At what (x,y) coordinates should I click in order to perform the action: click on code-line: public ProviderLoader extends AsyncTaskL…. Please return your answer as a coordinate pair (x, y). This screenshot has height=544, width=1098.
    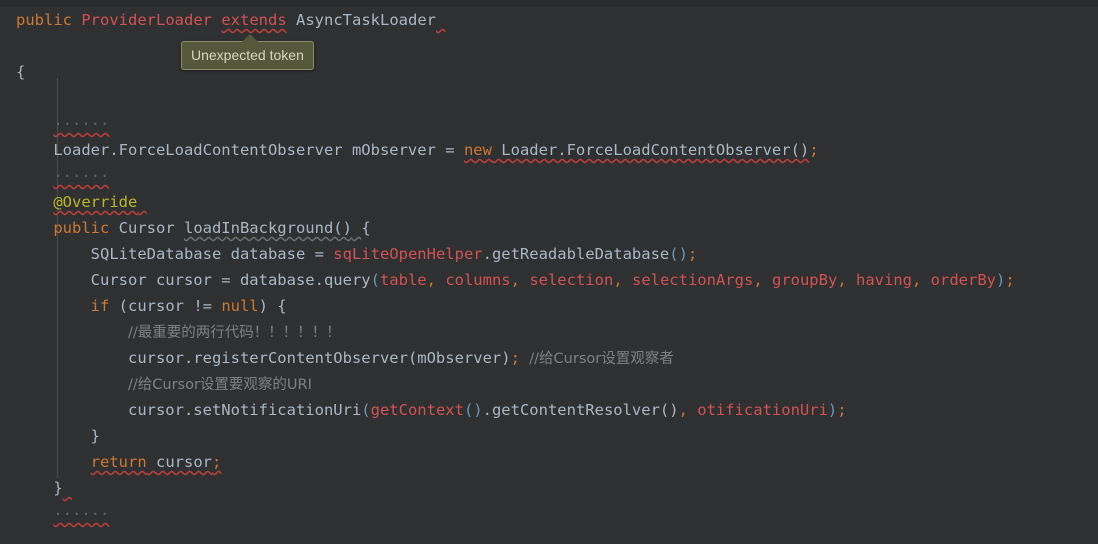
    Looking at the image, I should click on (549, 20).